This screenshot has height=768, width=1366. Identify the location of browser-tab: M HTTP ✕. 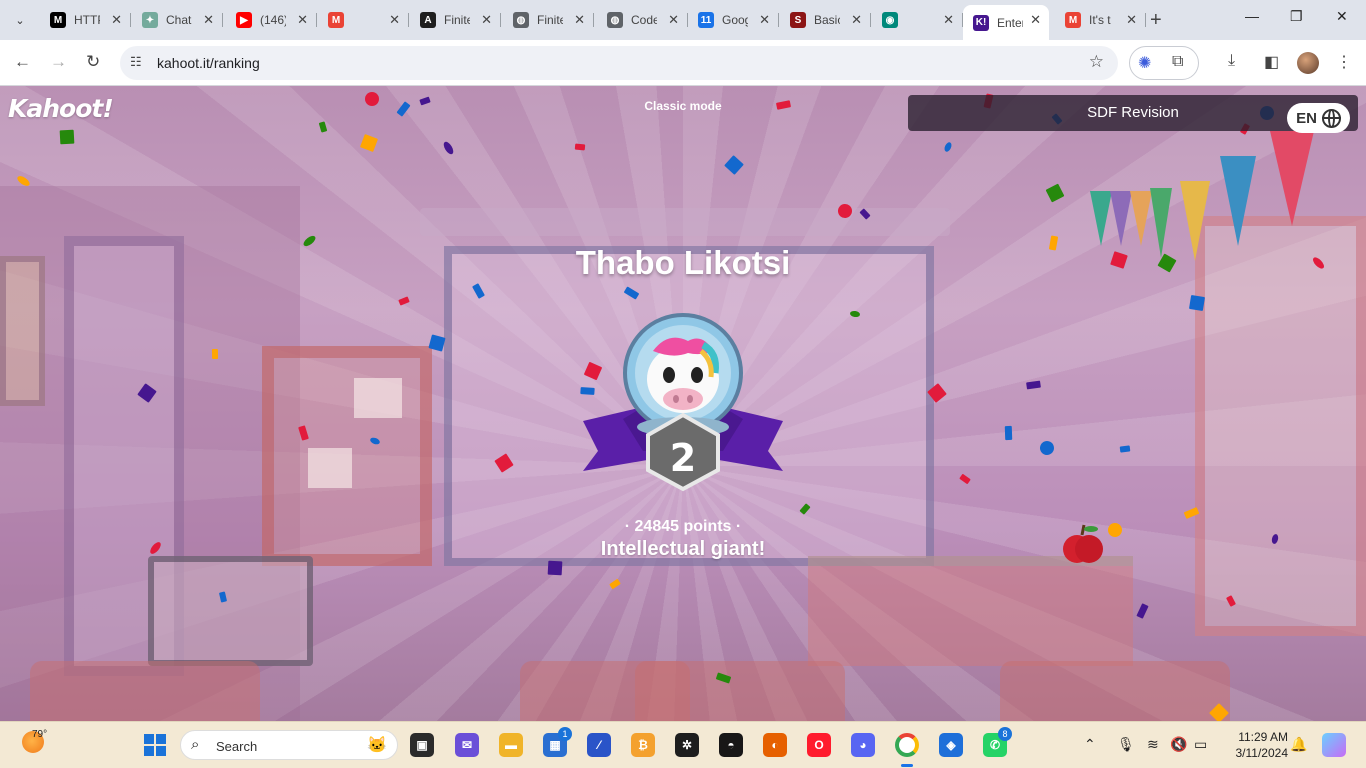
(85, 20).